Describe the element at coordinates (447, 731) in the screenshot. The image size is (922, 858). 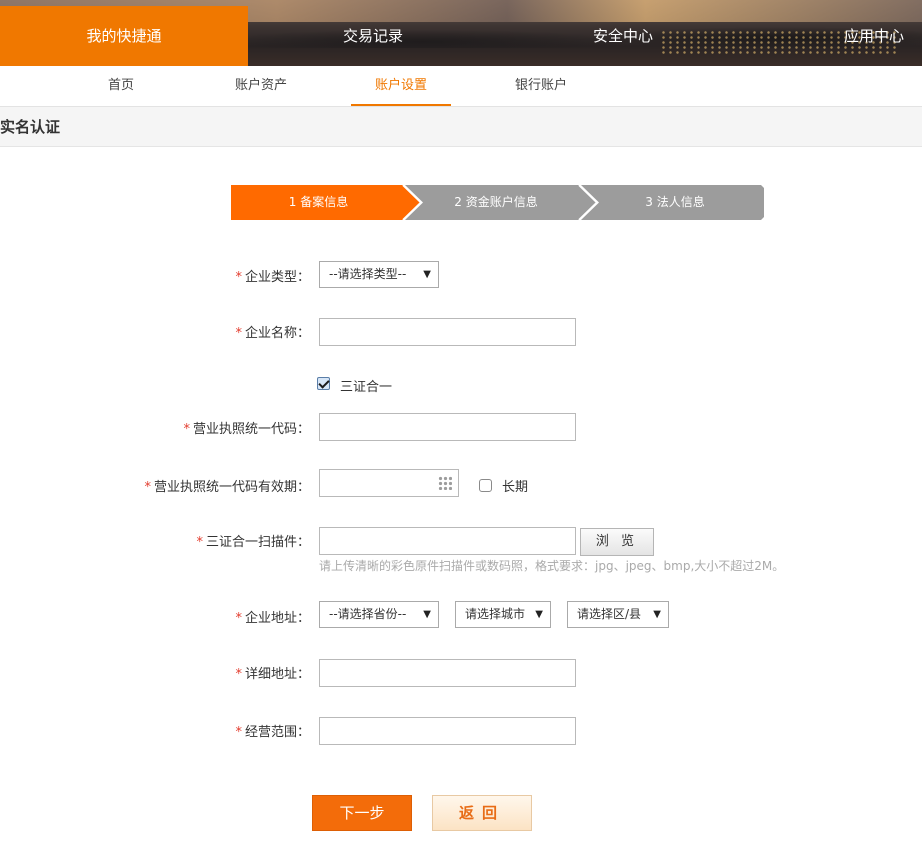
I see `business-scope-input` at that location.